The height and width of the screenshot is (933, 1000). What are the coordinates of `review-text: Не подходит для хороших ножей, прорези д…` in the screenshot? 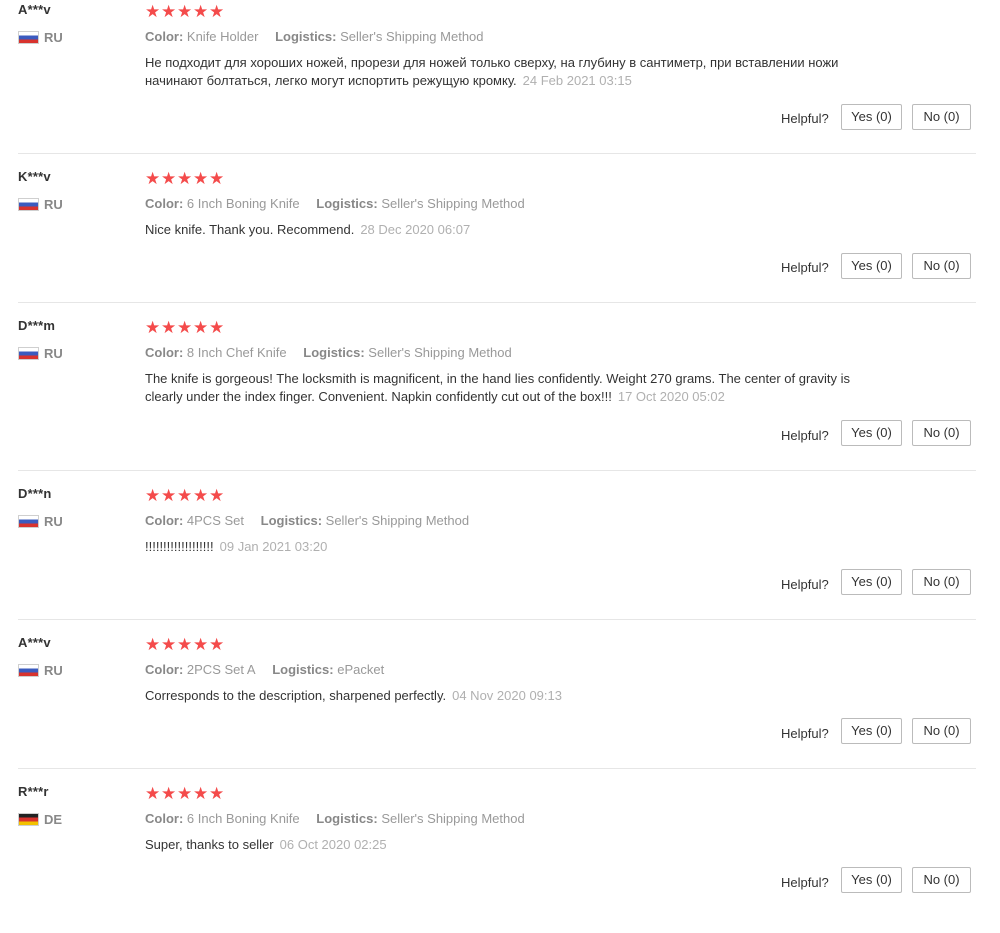 It's located at (502, 72).